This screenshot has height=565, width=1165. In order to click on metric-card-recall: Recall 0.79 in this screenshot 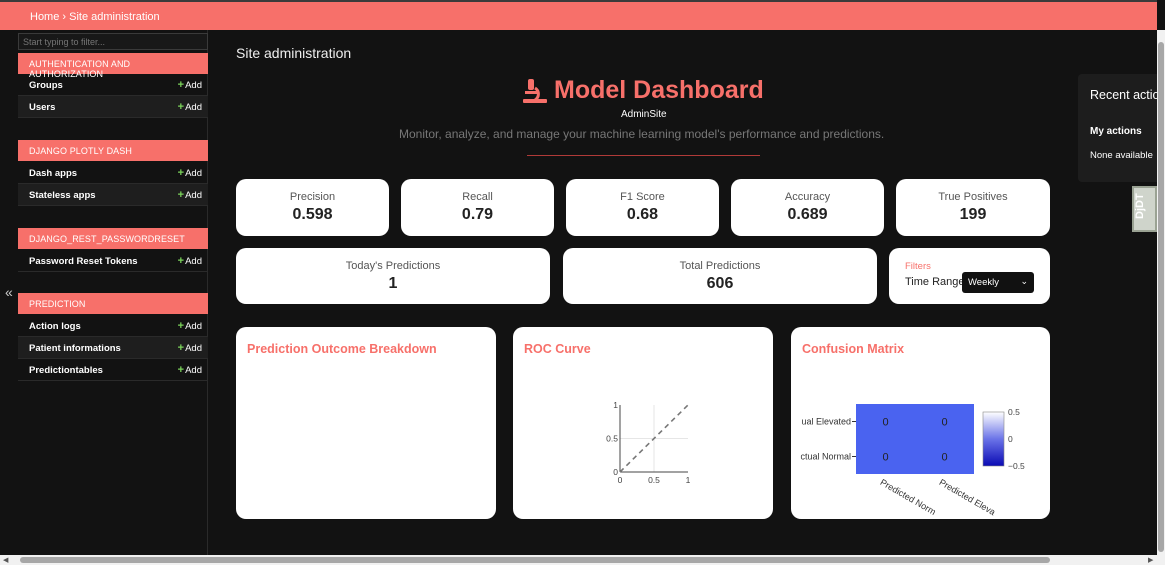, I will do `click(477, 207)`.